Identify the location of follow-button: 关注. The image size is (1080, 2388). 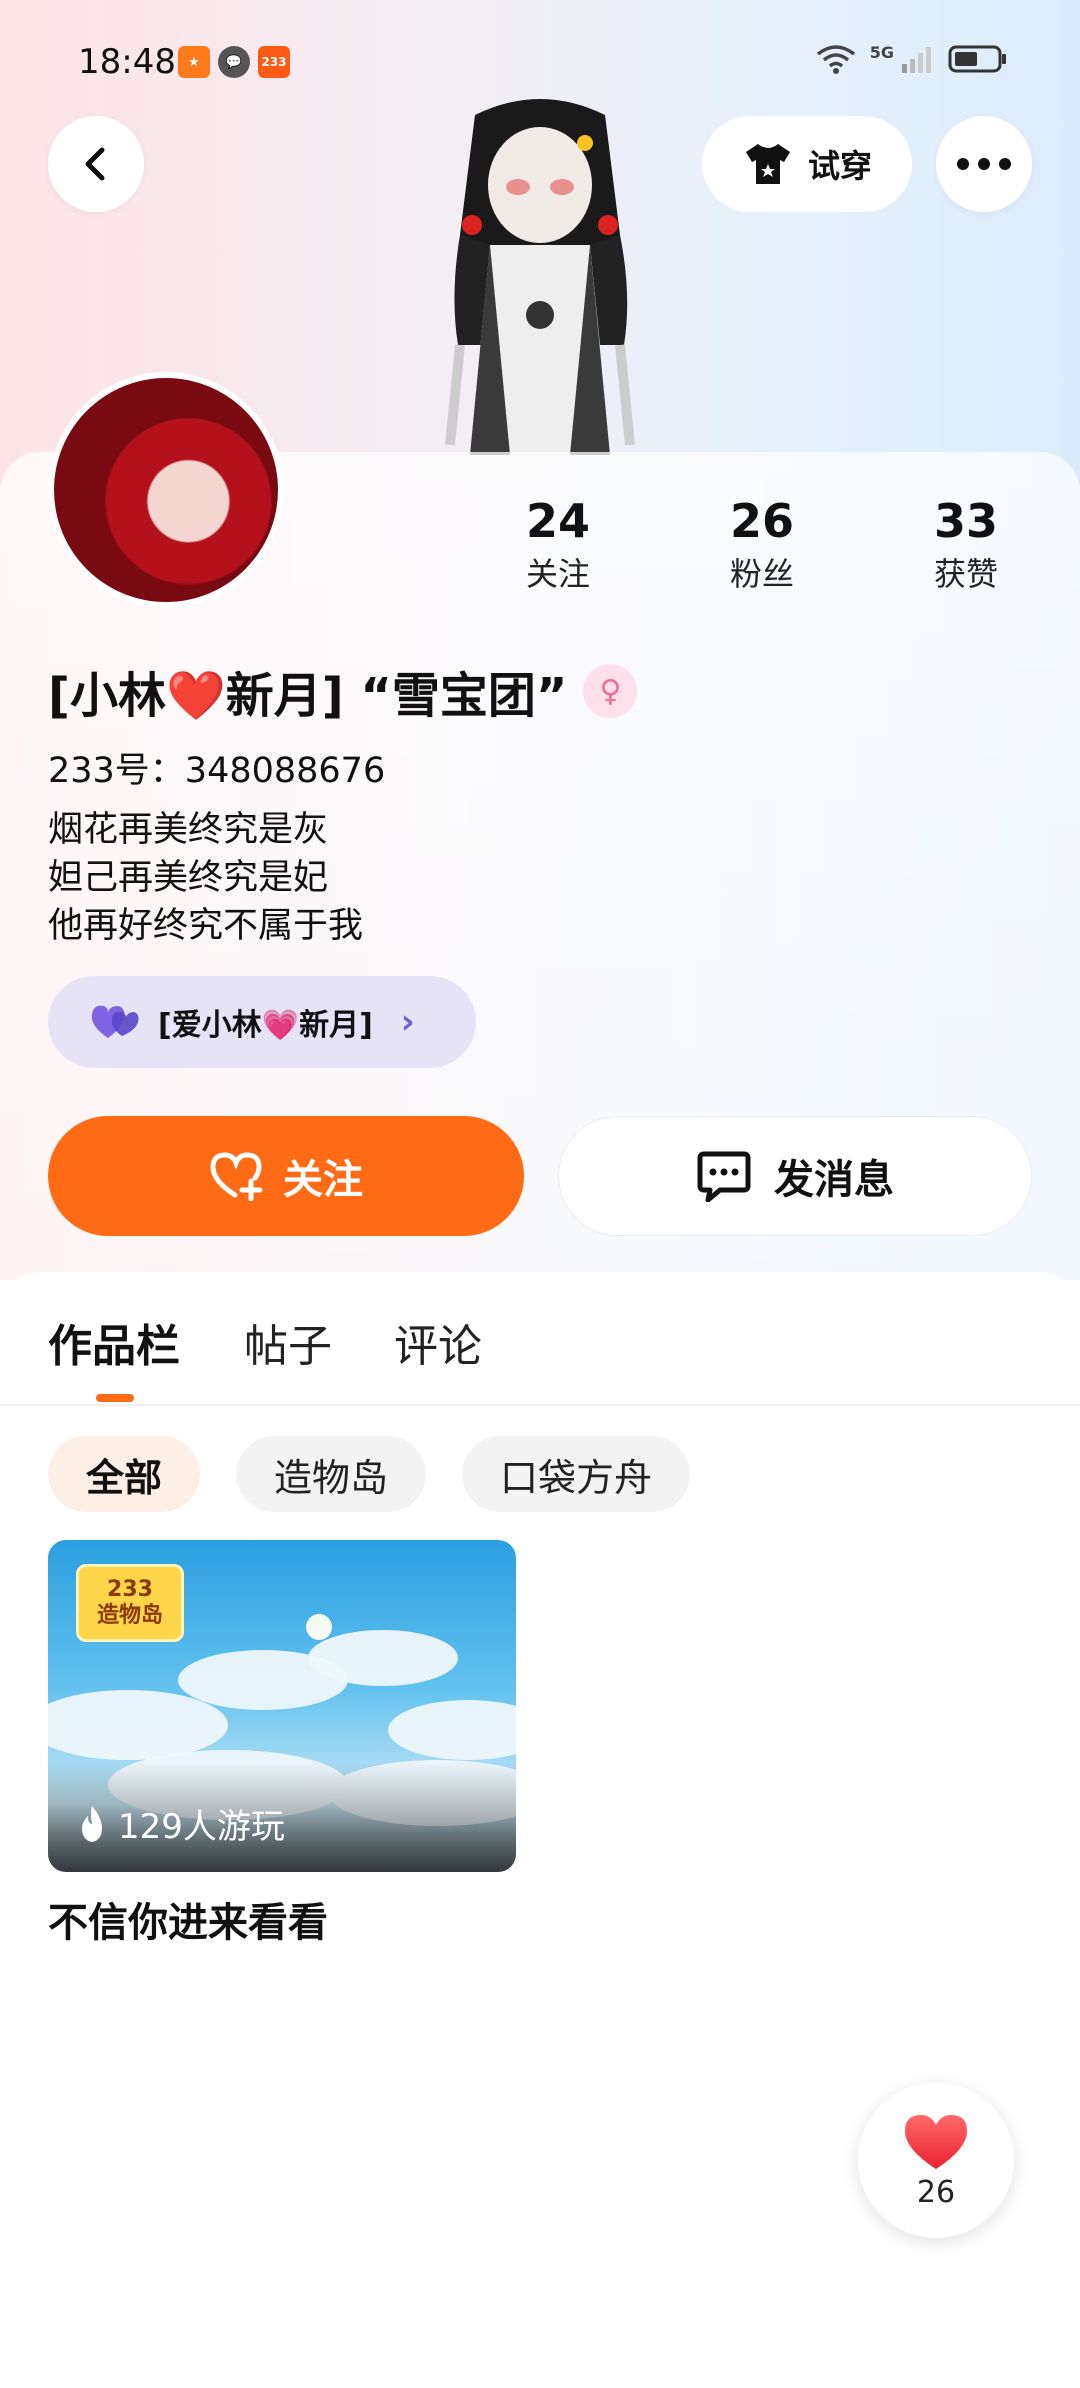
(286, 1176).